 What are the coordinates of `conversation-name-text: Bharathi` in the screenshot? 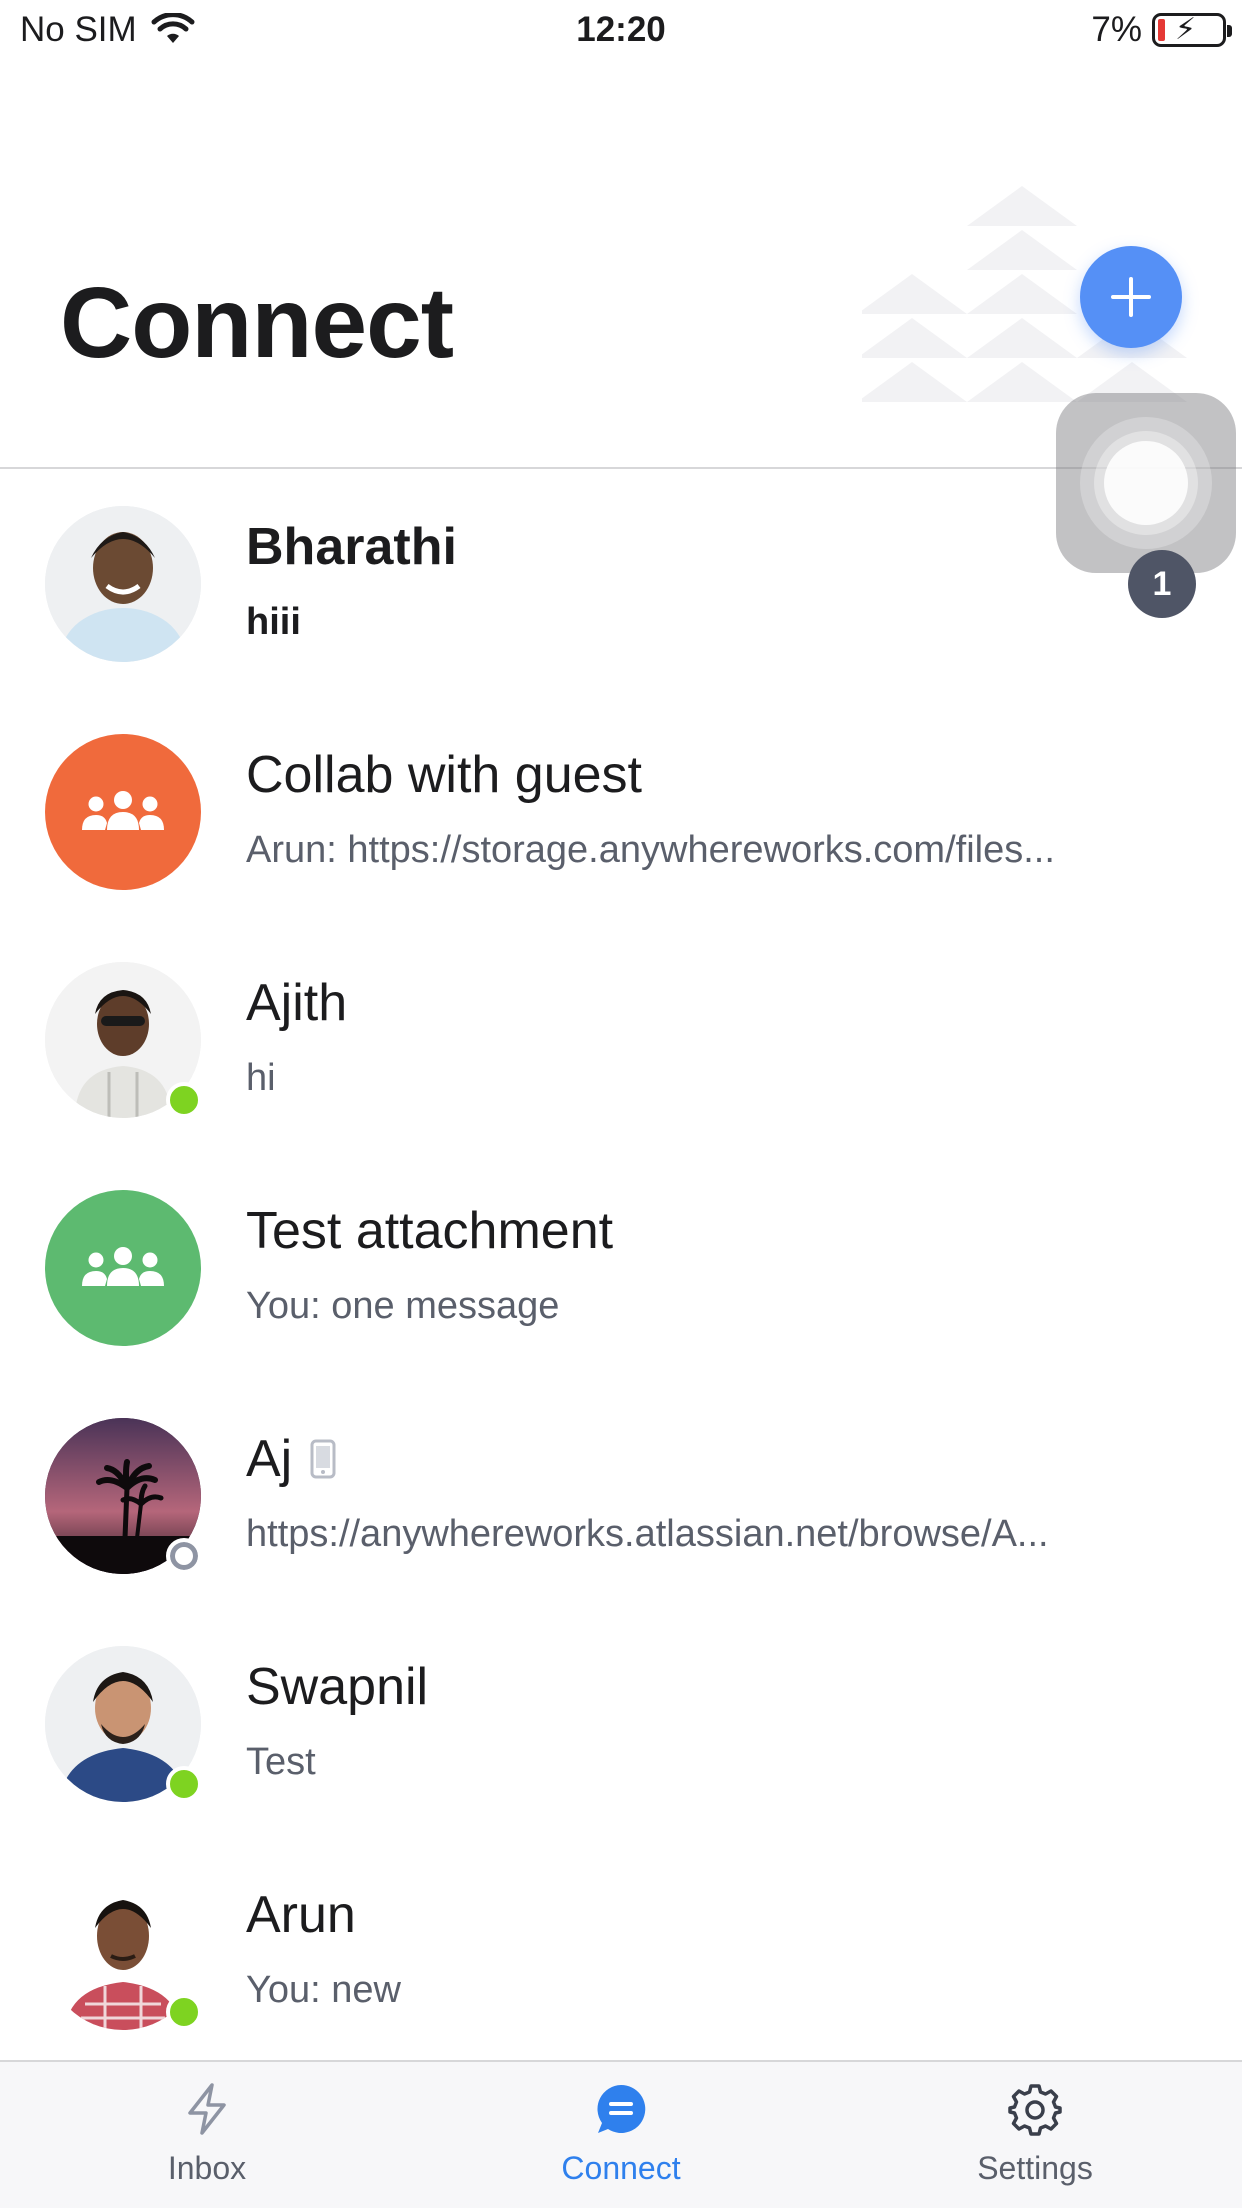 It's located at (351, 547).